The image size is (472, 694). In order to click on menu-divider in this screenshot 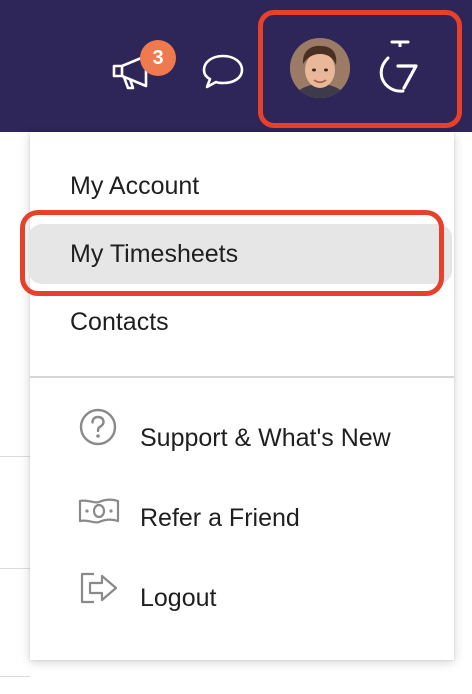, I will do `click(242, 377)`.